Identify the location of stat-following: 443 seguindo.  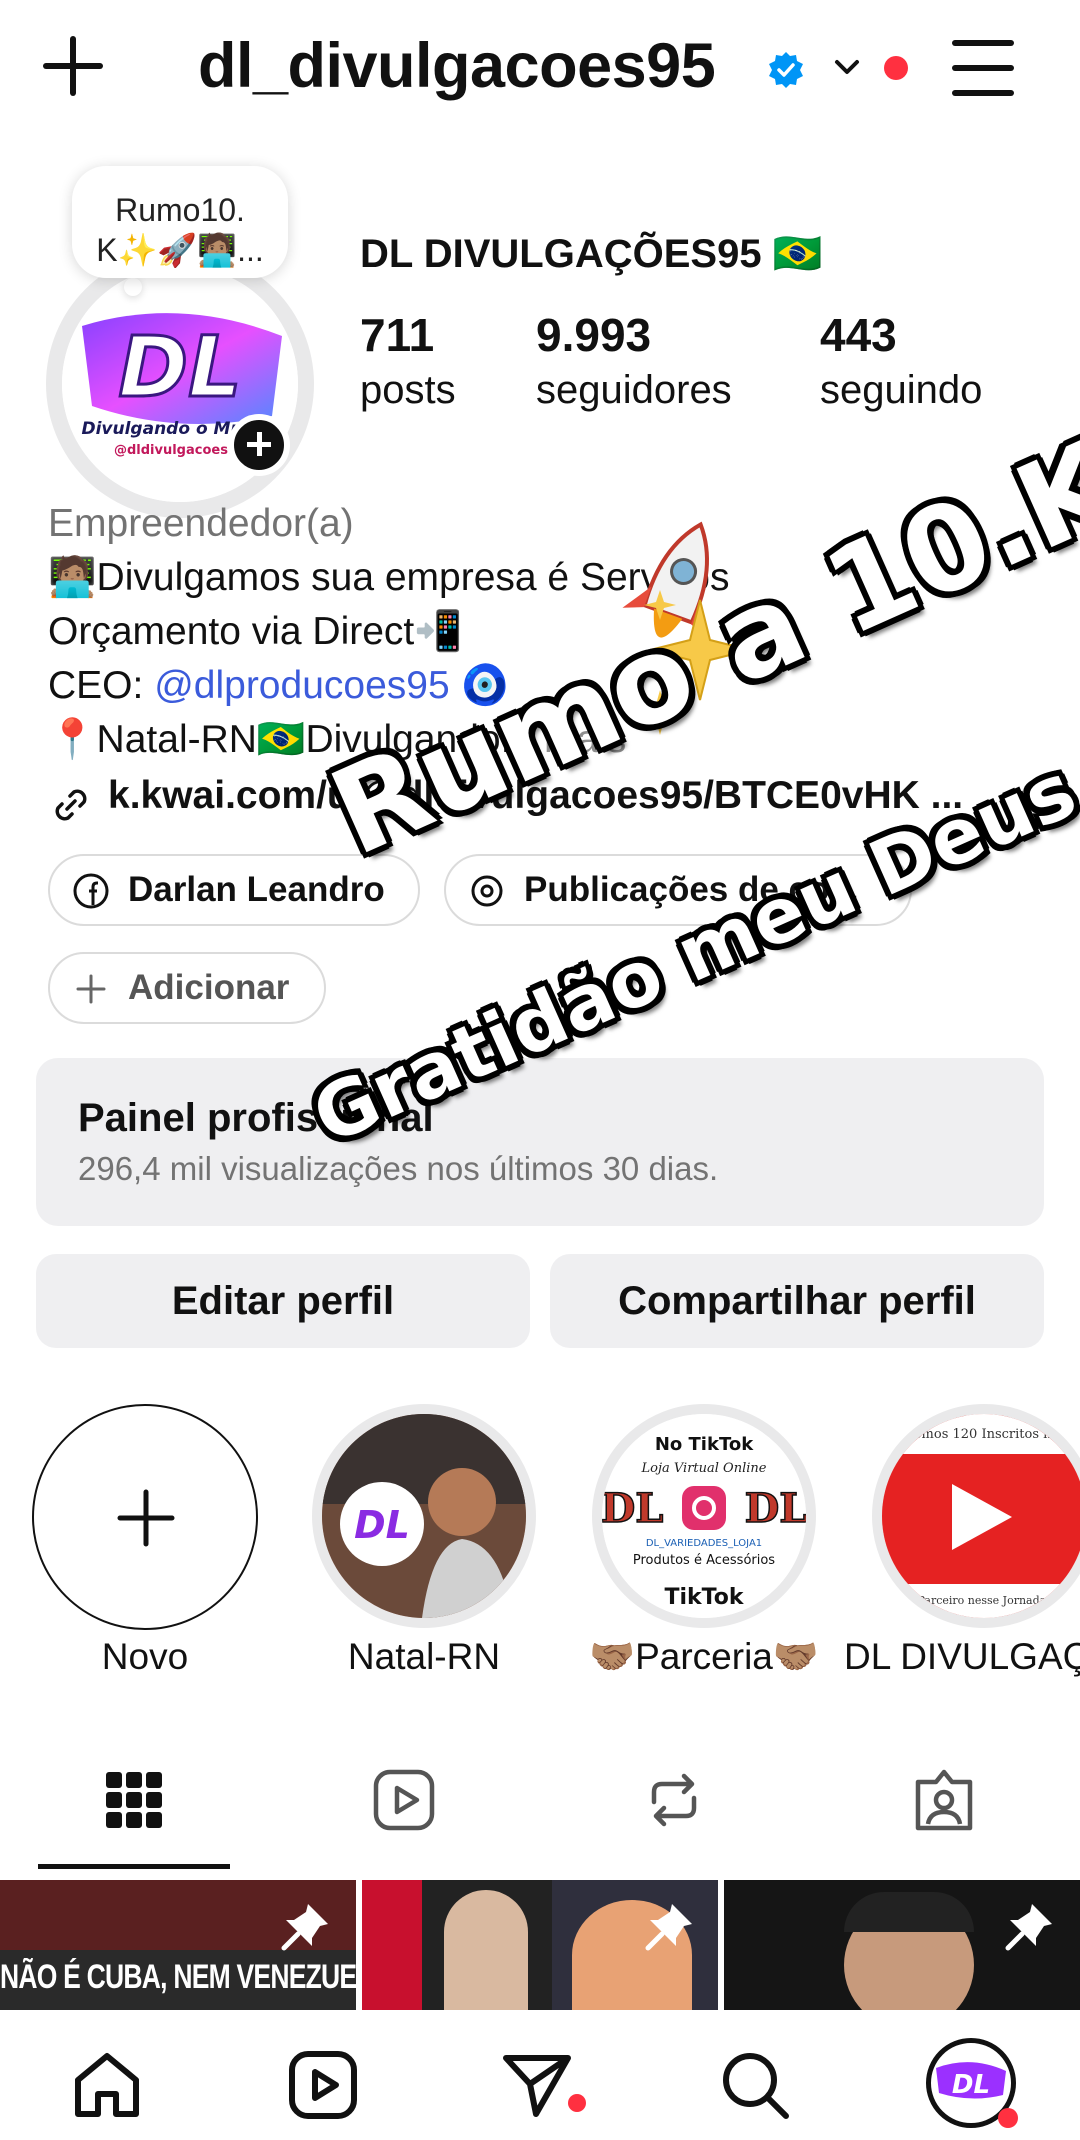
(901, 360).